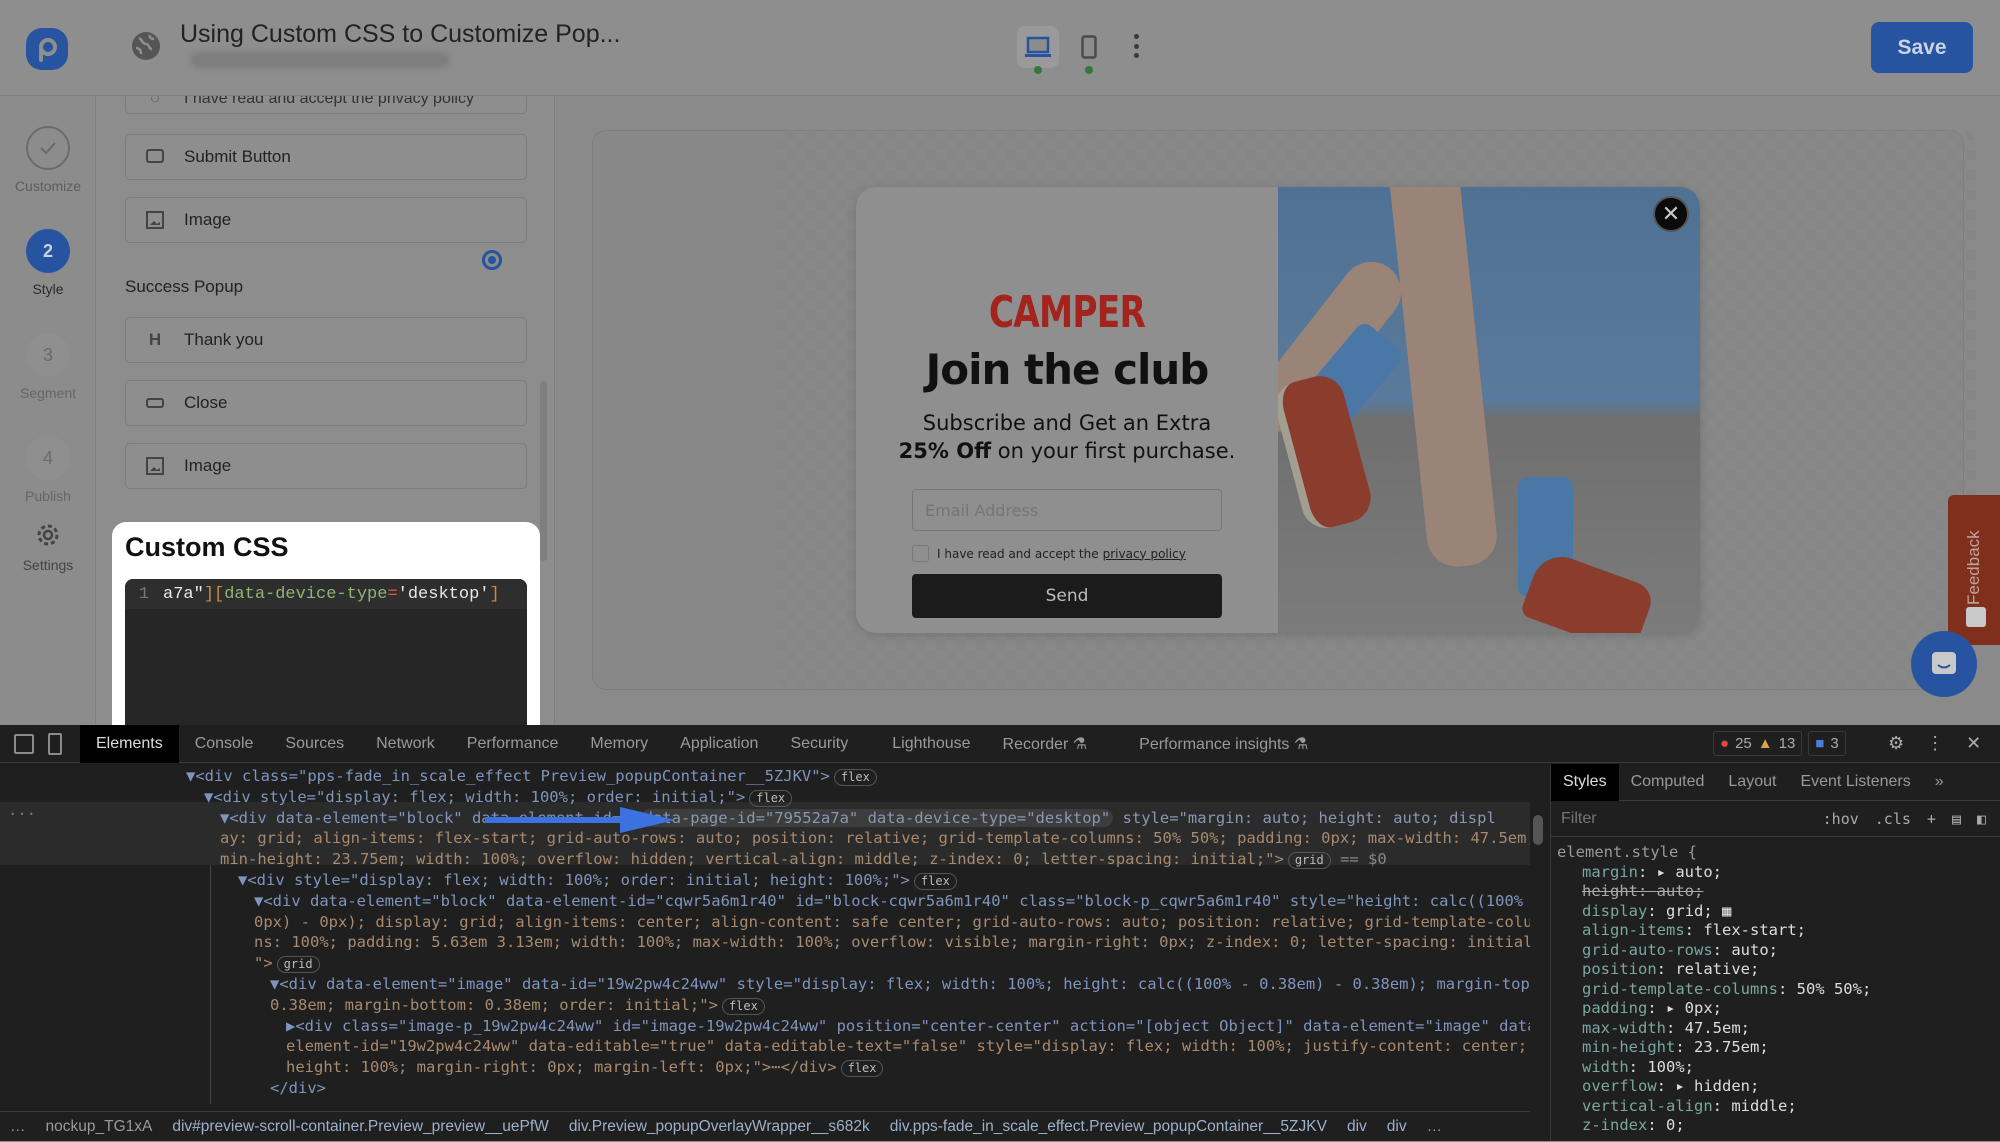  Describe the element at coordinates (55, 743) in the screenshot. I see `device-toolbar-icon` at that location.